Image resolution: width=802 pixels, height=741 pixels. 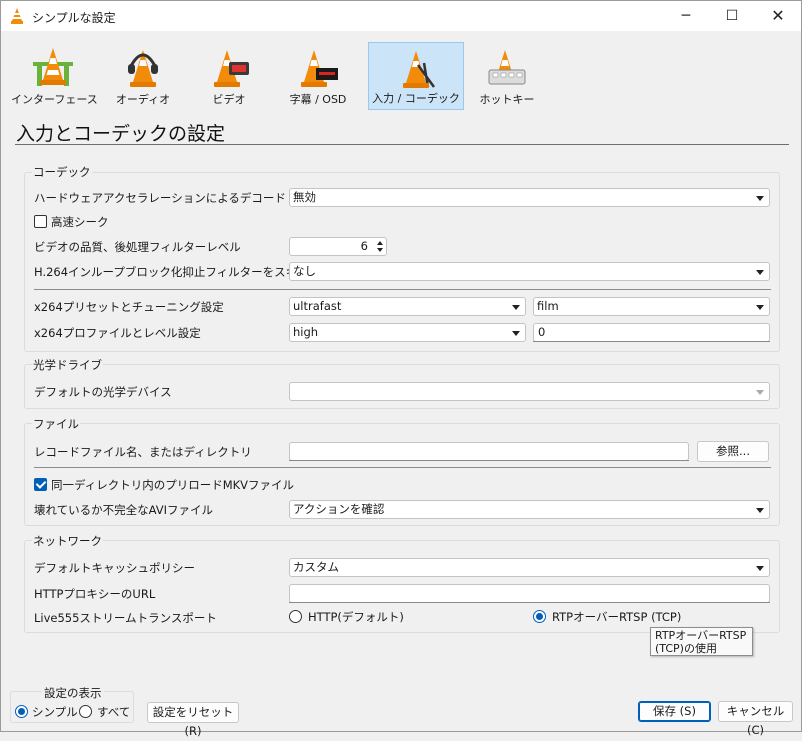 I want to click on preload-mkv-label: 同一ディレクトリ内のプリロードMKVファイル, so click(x=173, y=485).